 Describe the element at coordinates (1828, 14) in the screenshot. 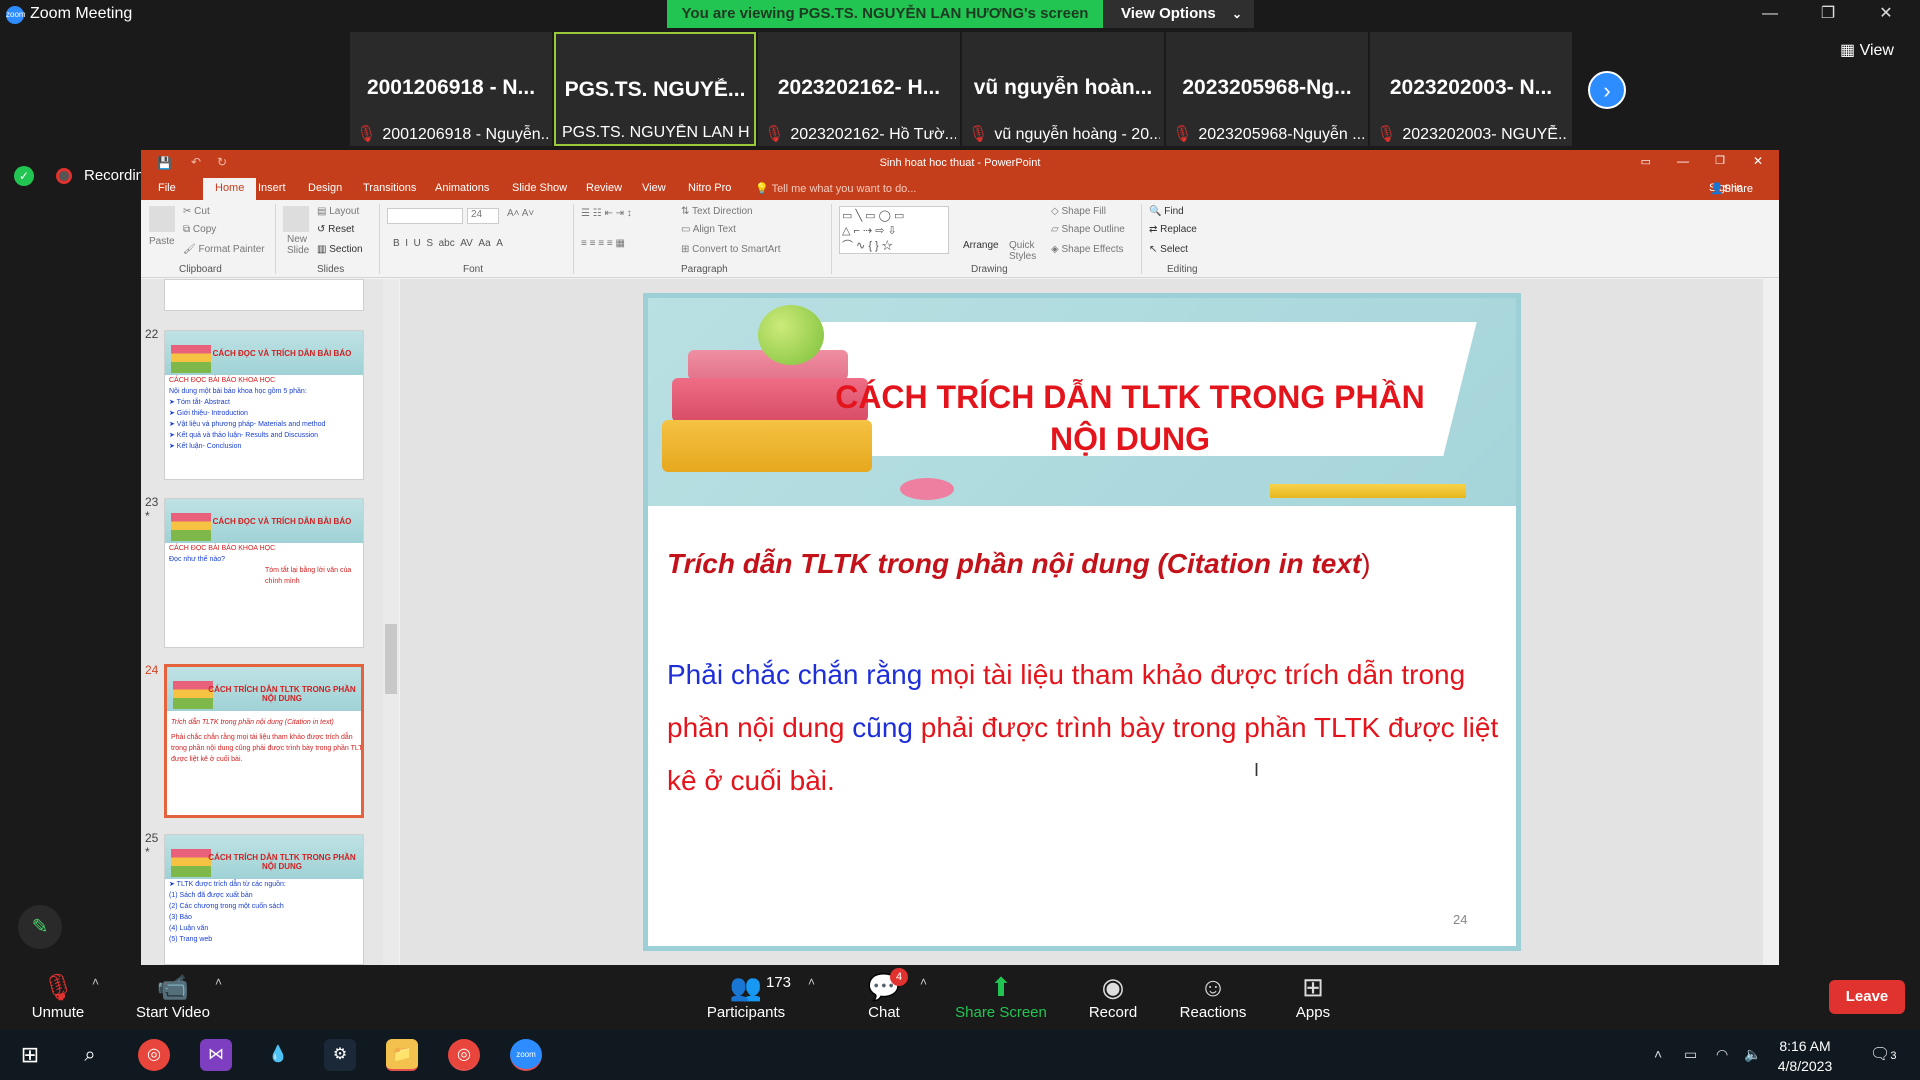

I see `restore-button: ❐` at that location.